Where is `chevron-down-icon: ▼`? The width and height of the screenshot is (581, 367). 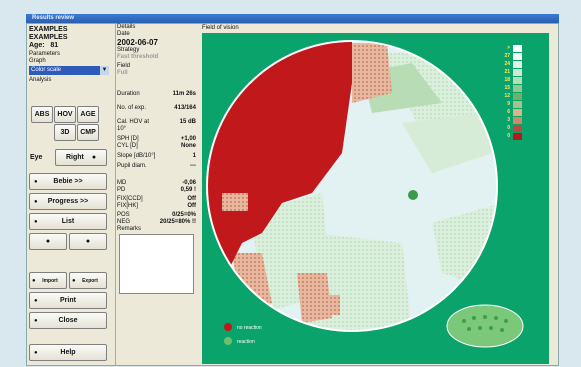 chevron-down-icon: ▼ is located at coordinates (104, 70).